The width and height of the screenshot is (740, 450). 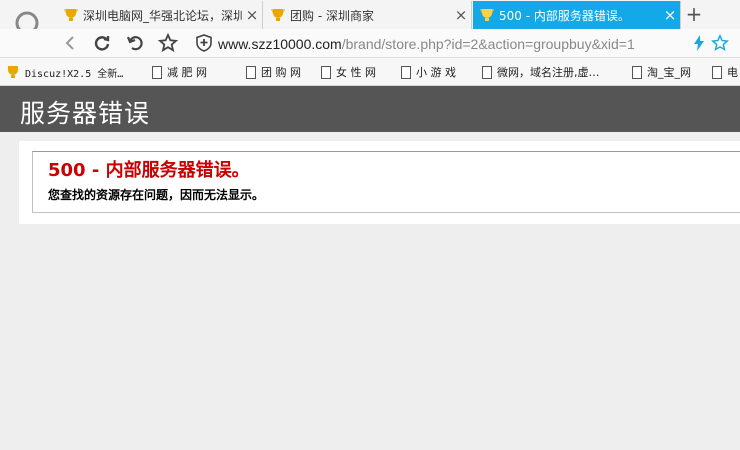 I want to click on favorite-button, so click(x=168, y=43).